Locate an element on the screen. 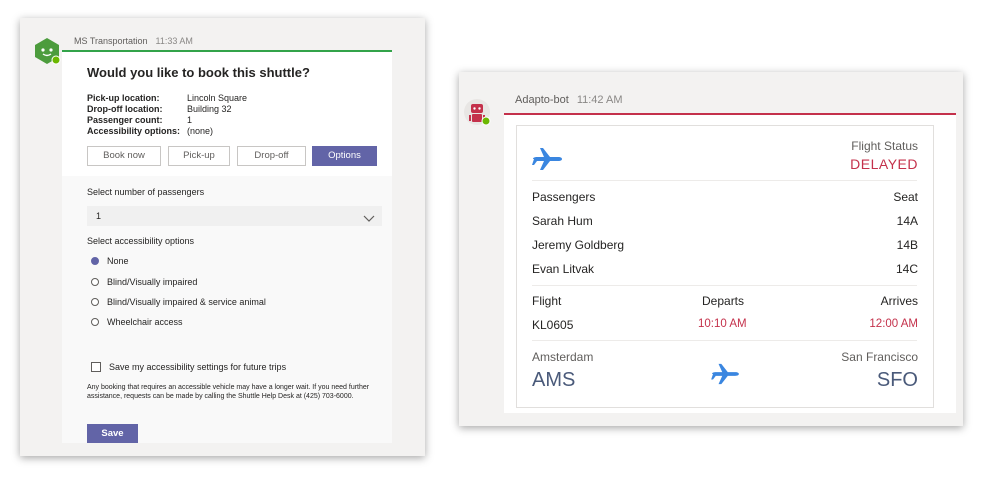 Image resolution: width=999 pixels, height=491 pixels. passenger-seat: 14C is located at coordinates (906, 269).